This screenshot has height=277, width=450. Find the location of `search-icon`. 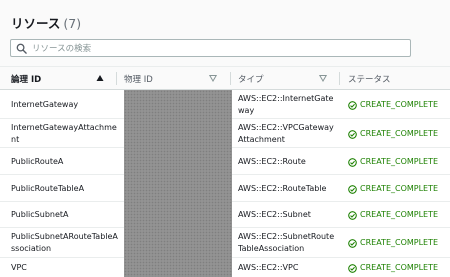

search-icon is located at coordinates (21, 48).